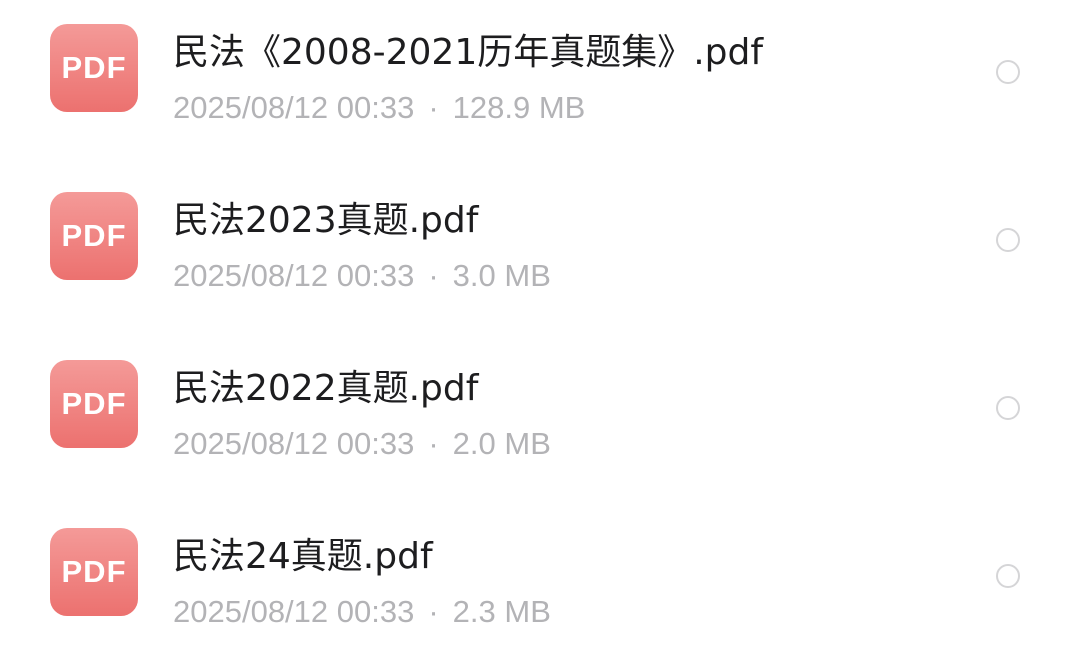  Describe the element at coordinates (326, 388) in the screenshot. I see `file-name: 民法2022真题.pdf` at that location.